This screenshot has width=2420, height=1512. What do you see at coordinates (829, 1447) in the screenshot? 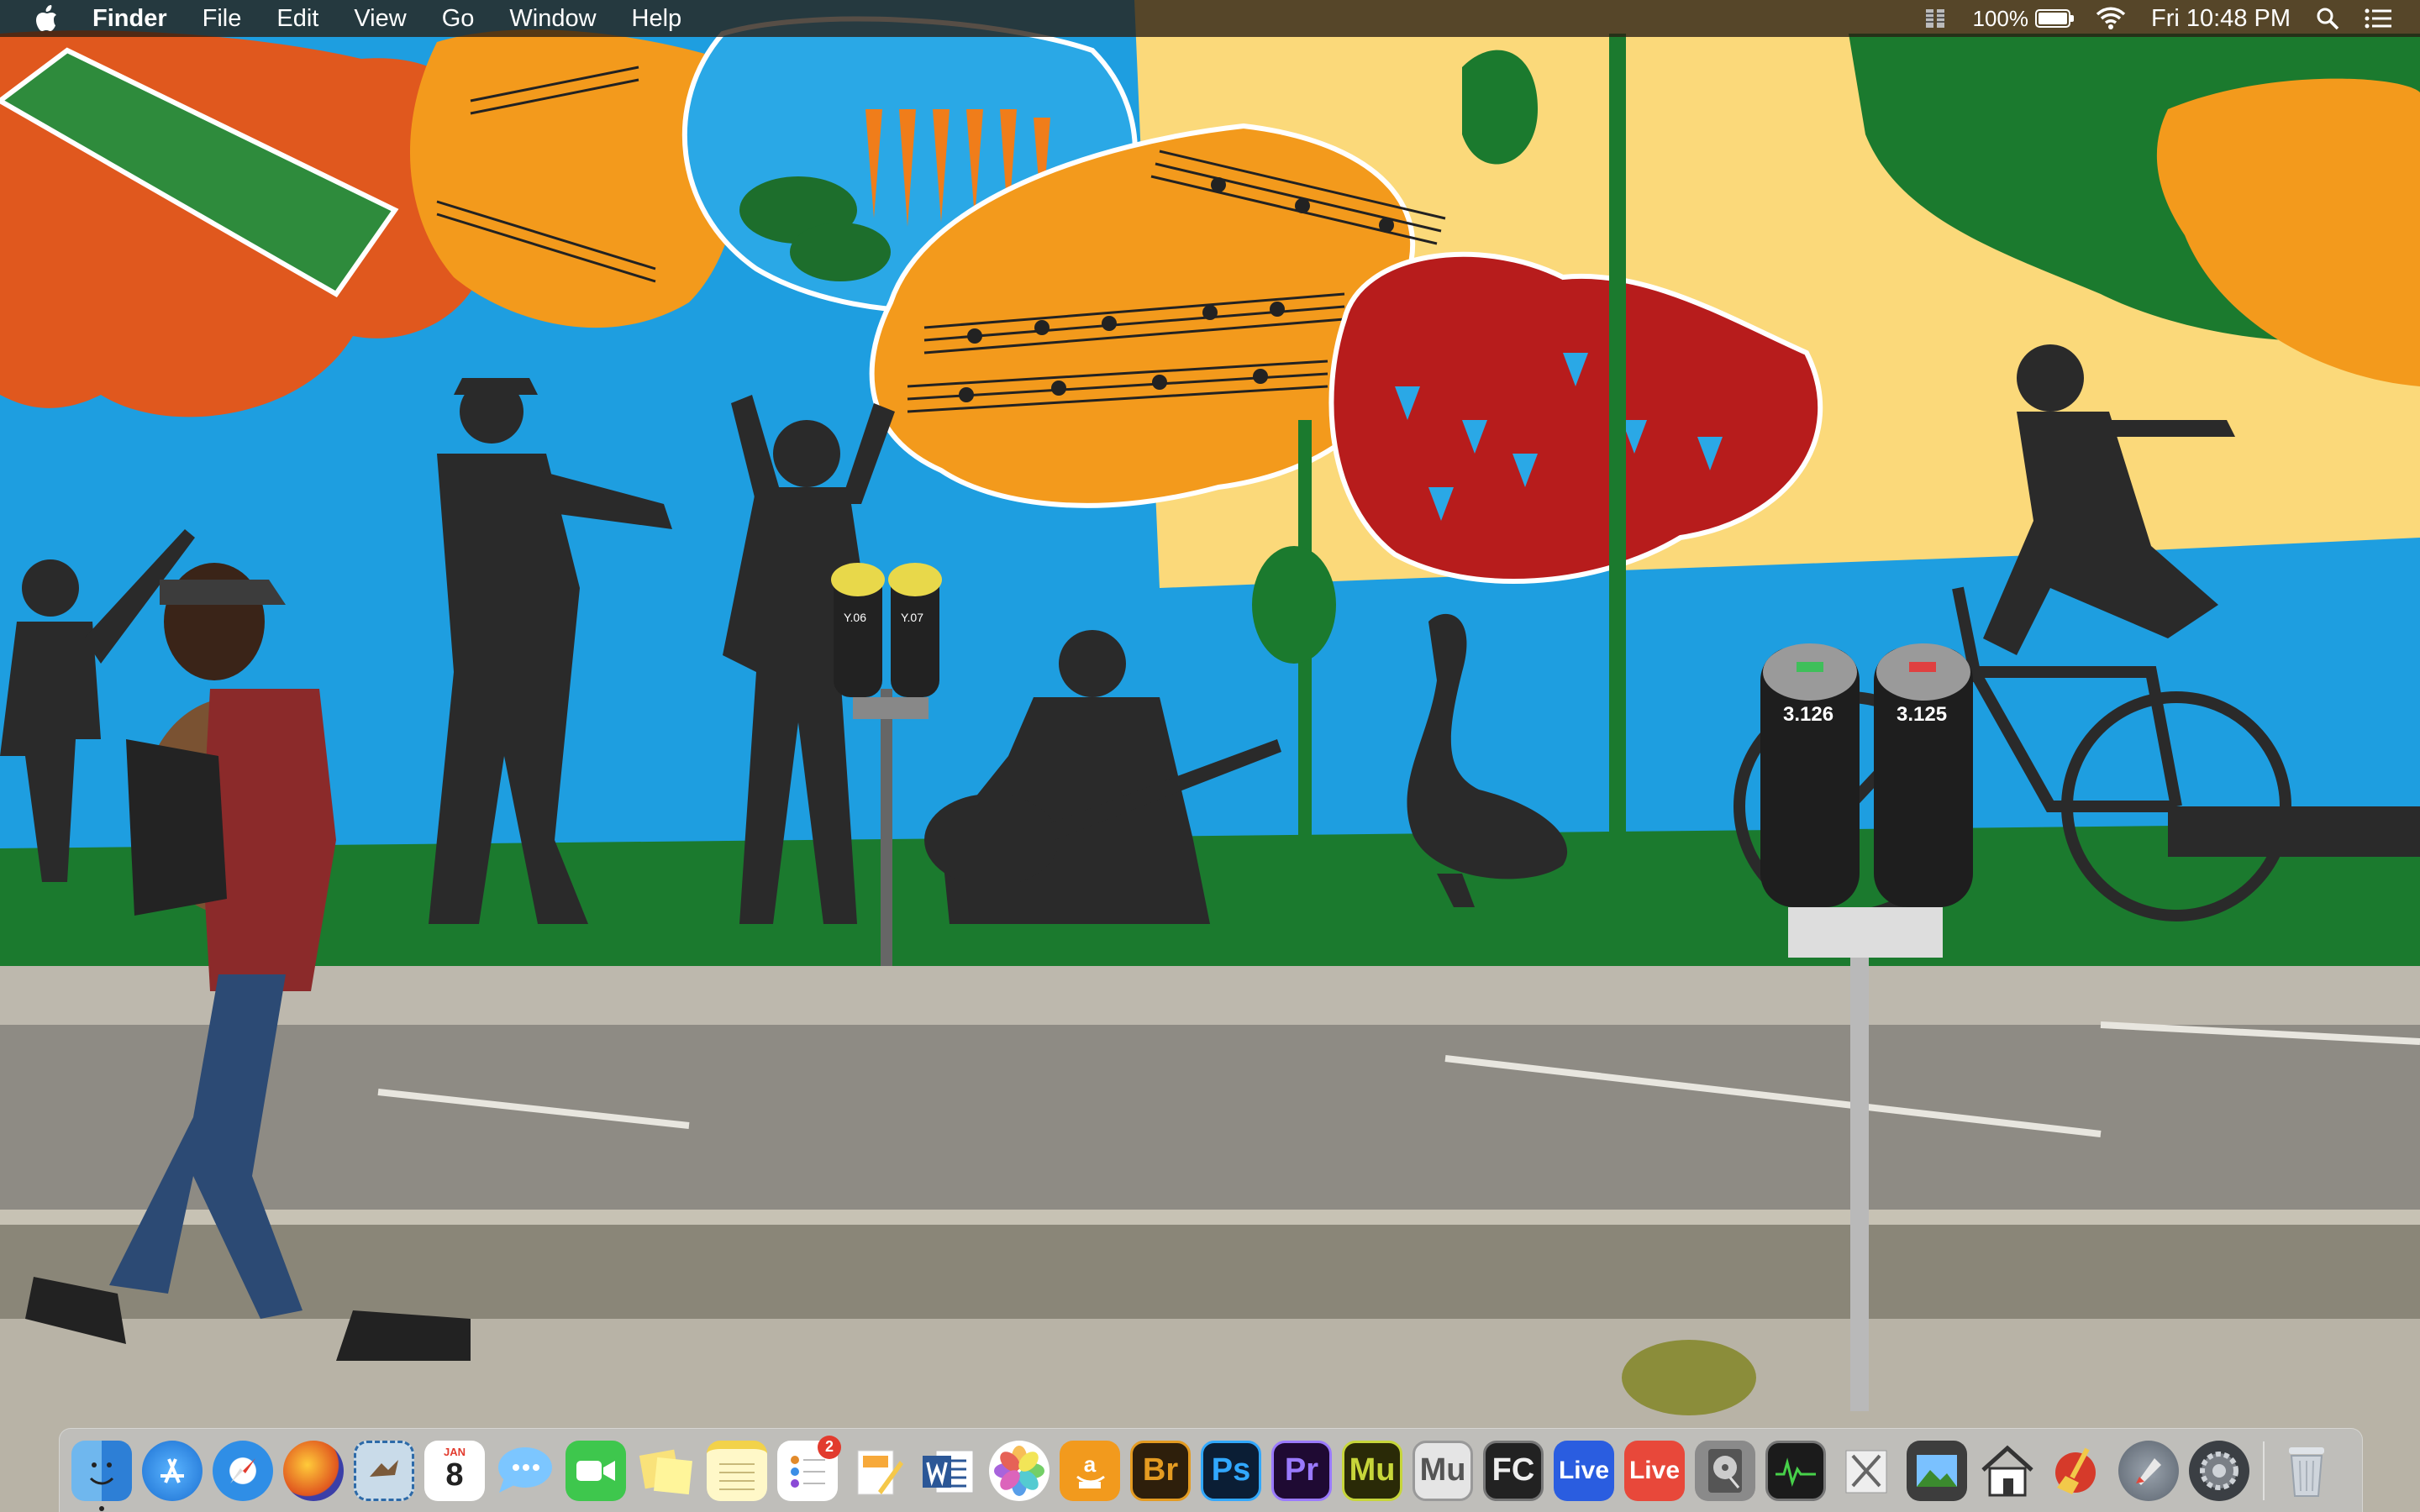
I see `reminders-badge: 2` at bounding box center [829, 1447].